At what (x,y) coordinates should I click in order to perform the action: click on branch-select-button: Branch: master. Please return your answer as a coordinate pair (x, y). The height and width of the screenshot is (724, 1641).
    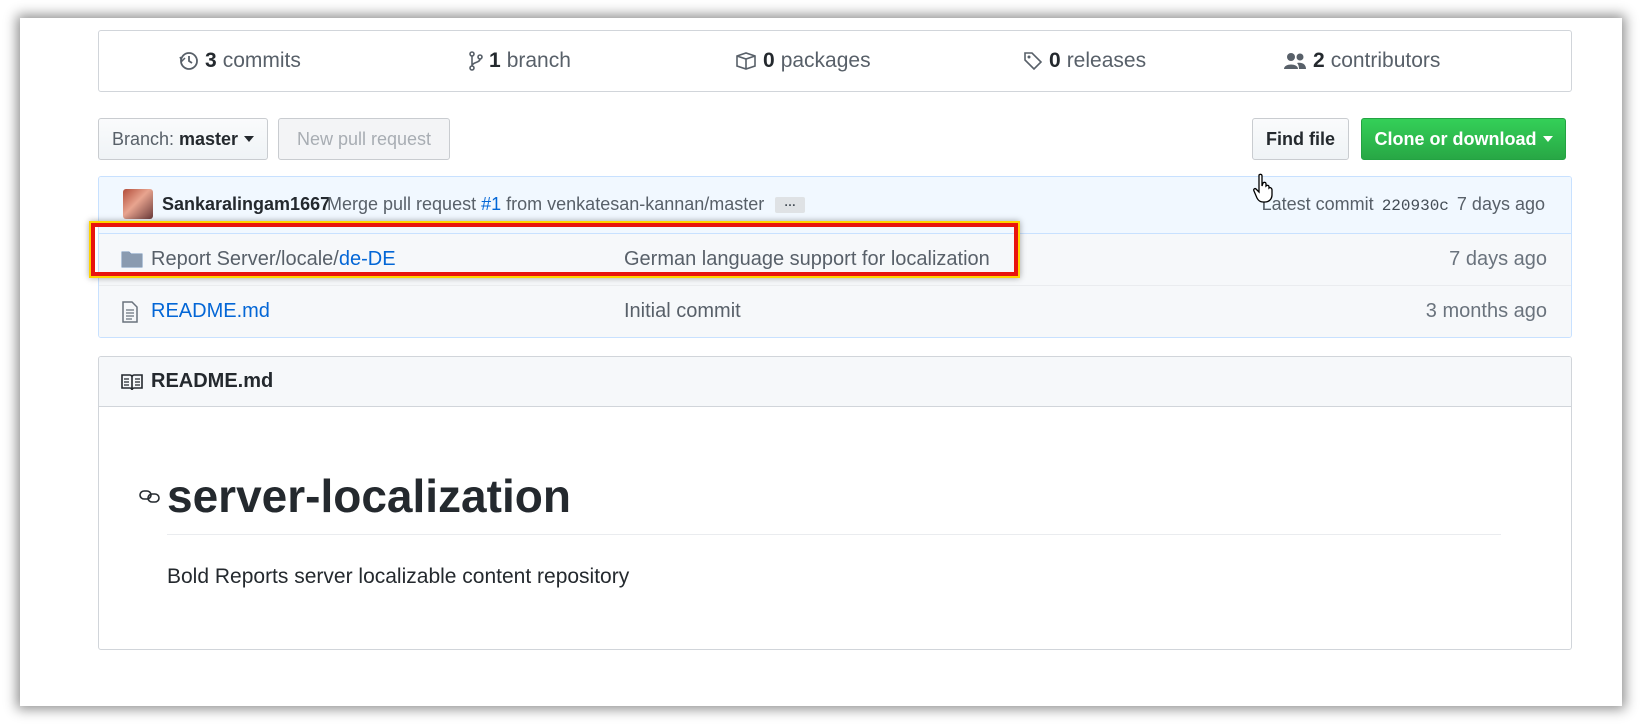
    Looking at the image, I should click on (183, 139).